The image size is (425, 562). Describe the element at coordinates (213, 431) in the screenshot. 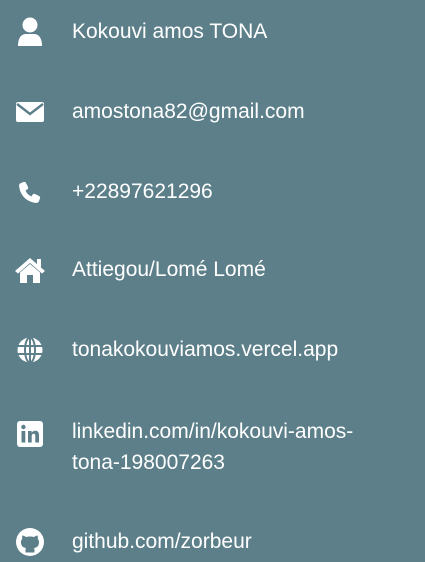

I see `linkedin-link-line1: linkedin.com/in/kokouvi-amos-` at that location.